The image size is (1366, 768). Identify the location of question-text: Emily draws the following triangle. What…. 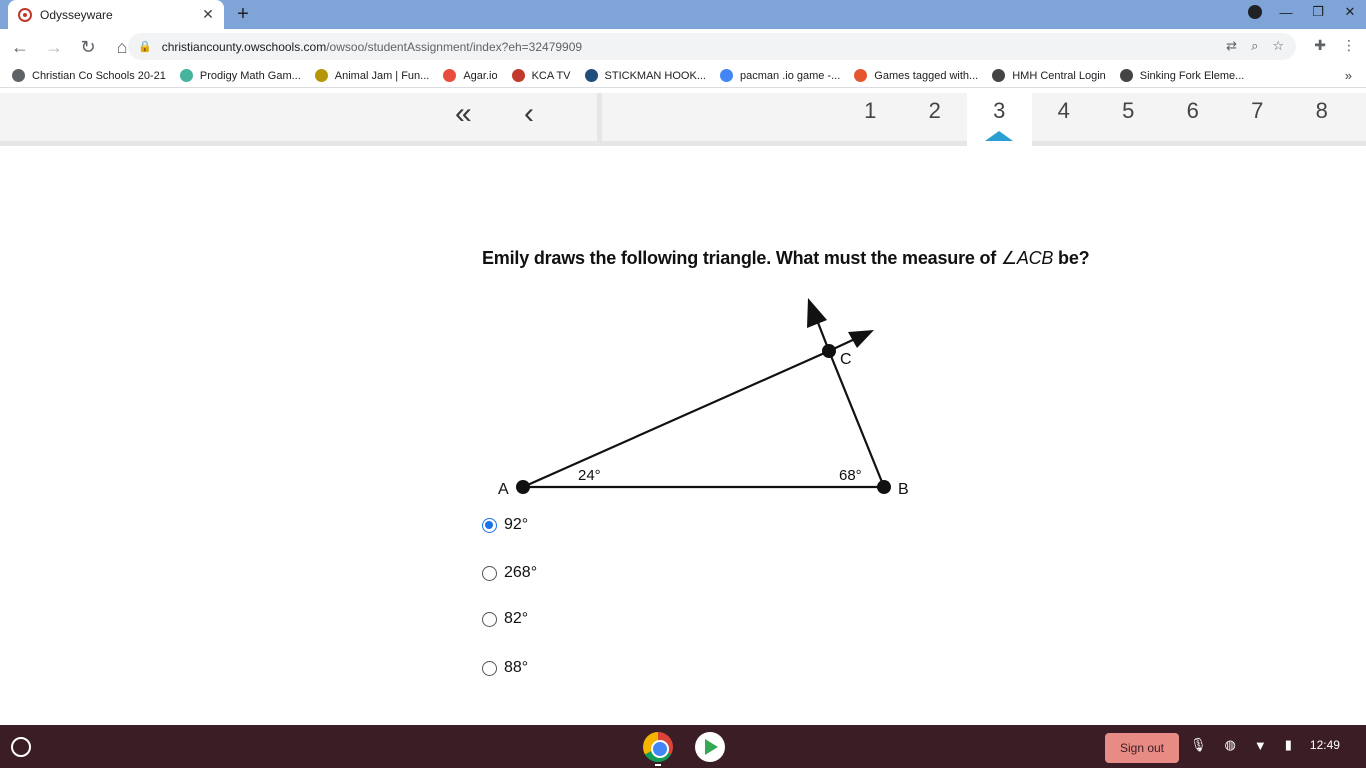
(786, 258).